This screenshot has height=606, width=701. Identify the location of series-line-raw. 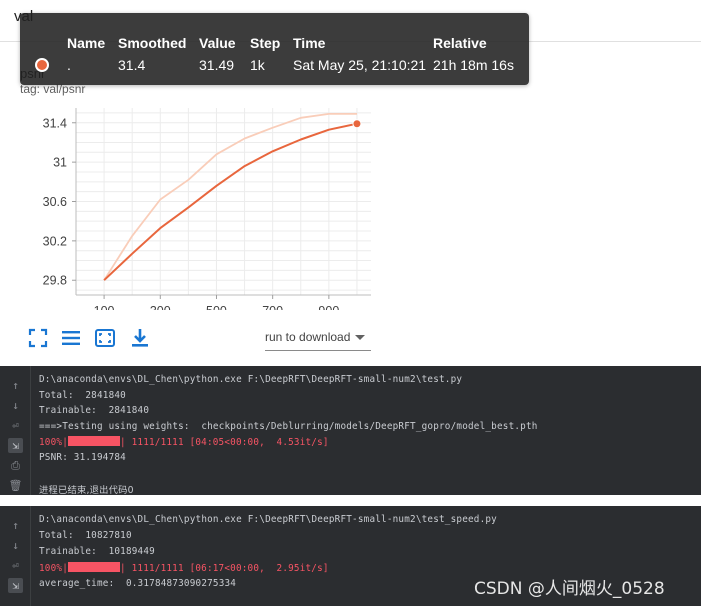
(230, 196).